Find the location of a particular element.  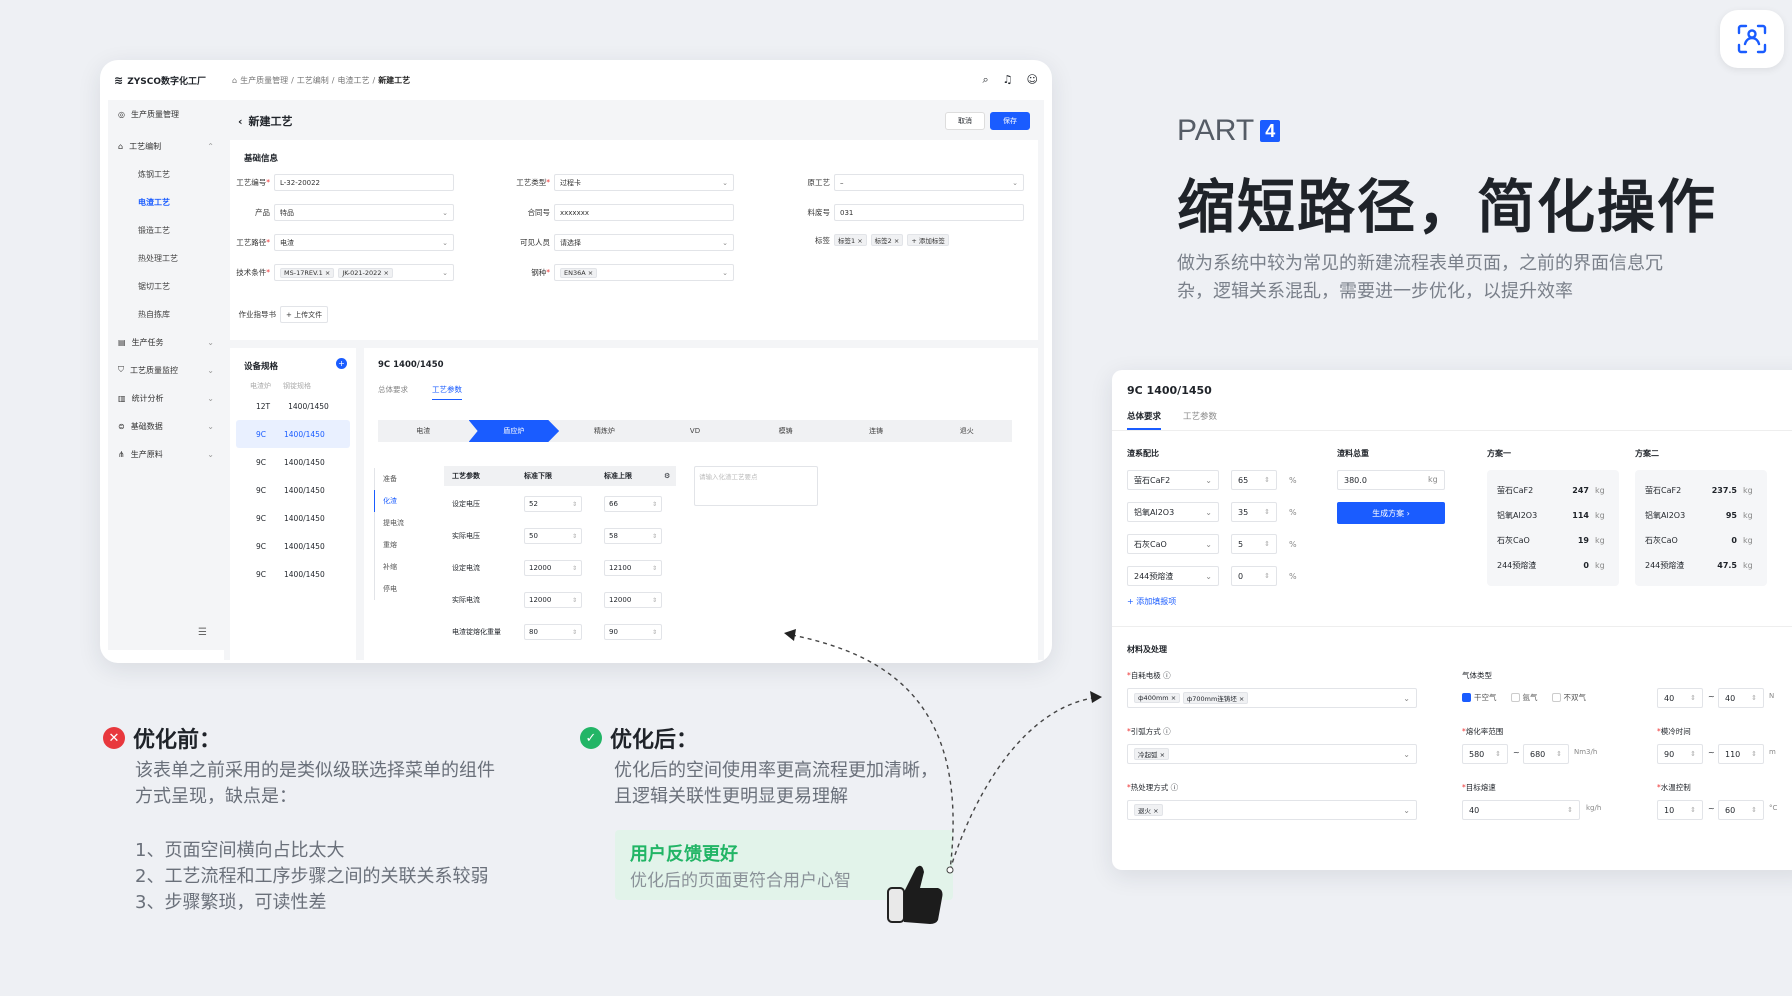

cool-min-input: 90 is located at coordinates (1680, 754).